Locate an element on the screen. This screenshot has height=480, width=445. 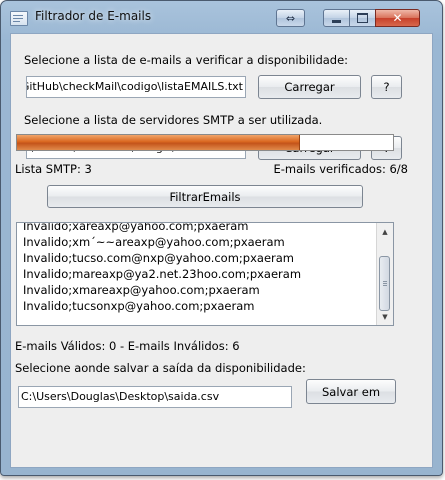
close-button: ✕ is located at coordinates (397, 18).